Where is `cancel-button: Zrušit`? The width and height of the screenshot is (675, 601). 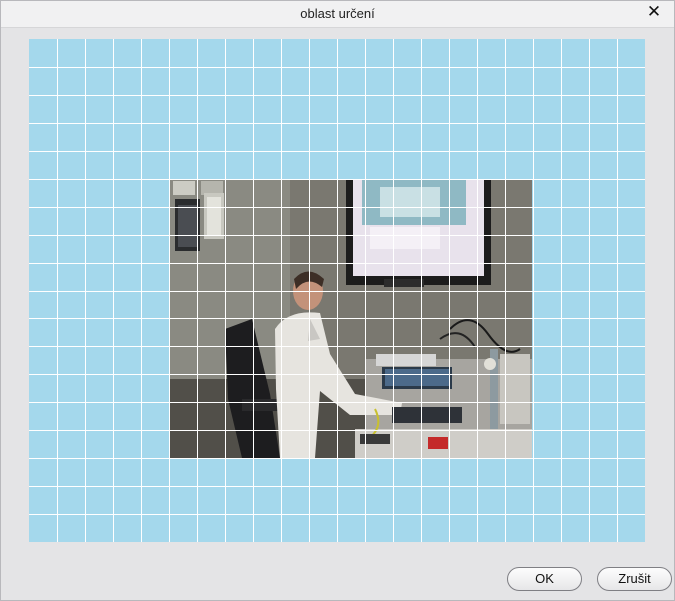
cancel-button: Zrušit is located at coordinates (634, 579).